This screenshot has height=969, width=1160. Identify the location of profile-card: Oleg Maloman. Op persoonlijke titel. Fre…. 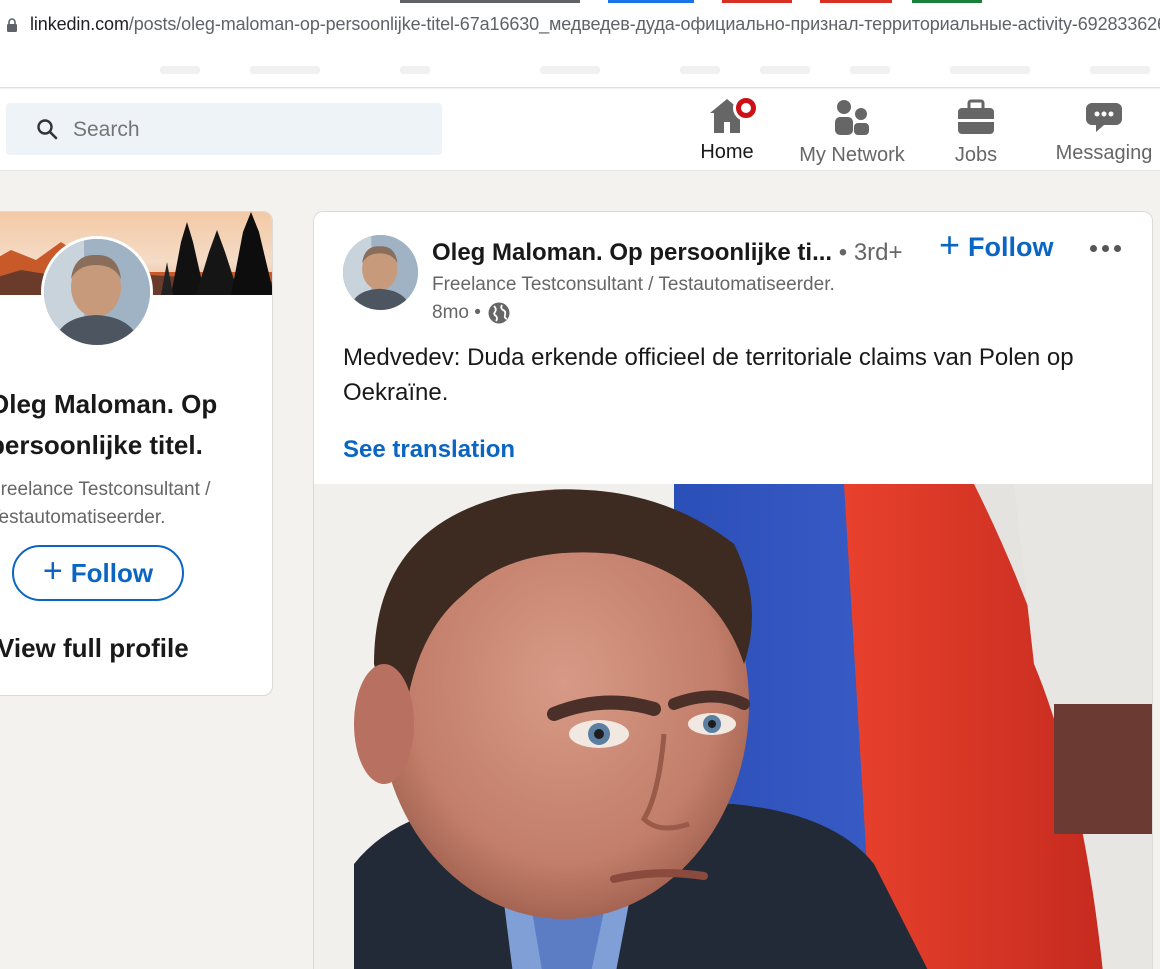
(136, 453).